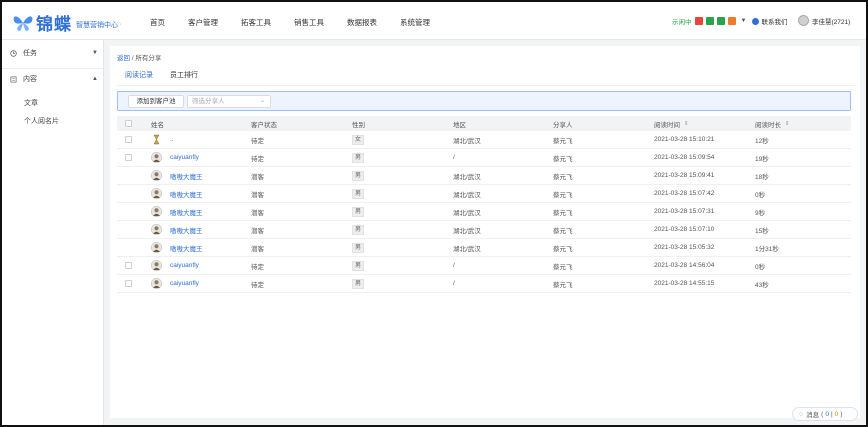 Image resolution: width=868 pixels, height=427 pixels. Describe the element at coordinates (484, 176) in the screenshot. I see `table-row: 嗷嗷大魔王 潜客 男 湖北/武汉 蔡元飞 2021-03-28 15:09:41 18秒` at that location.